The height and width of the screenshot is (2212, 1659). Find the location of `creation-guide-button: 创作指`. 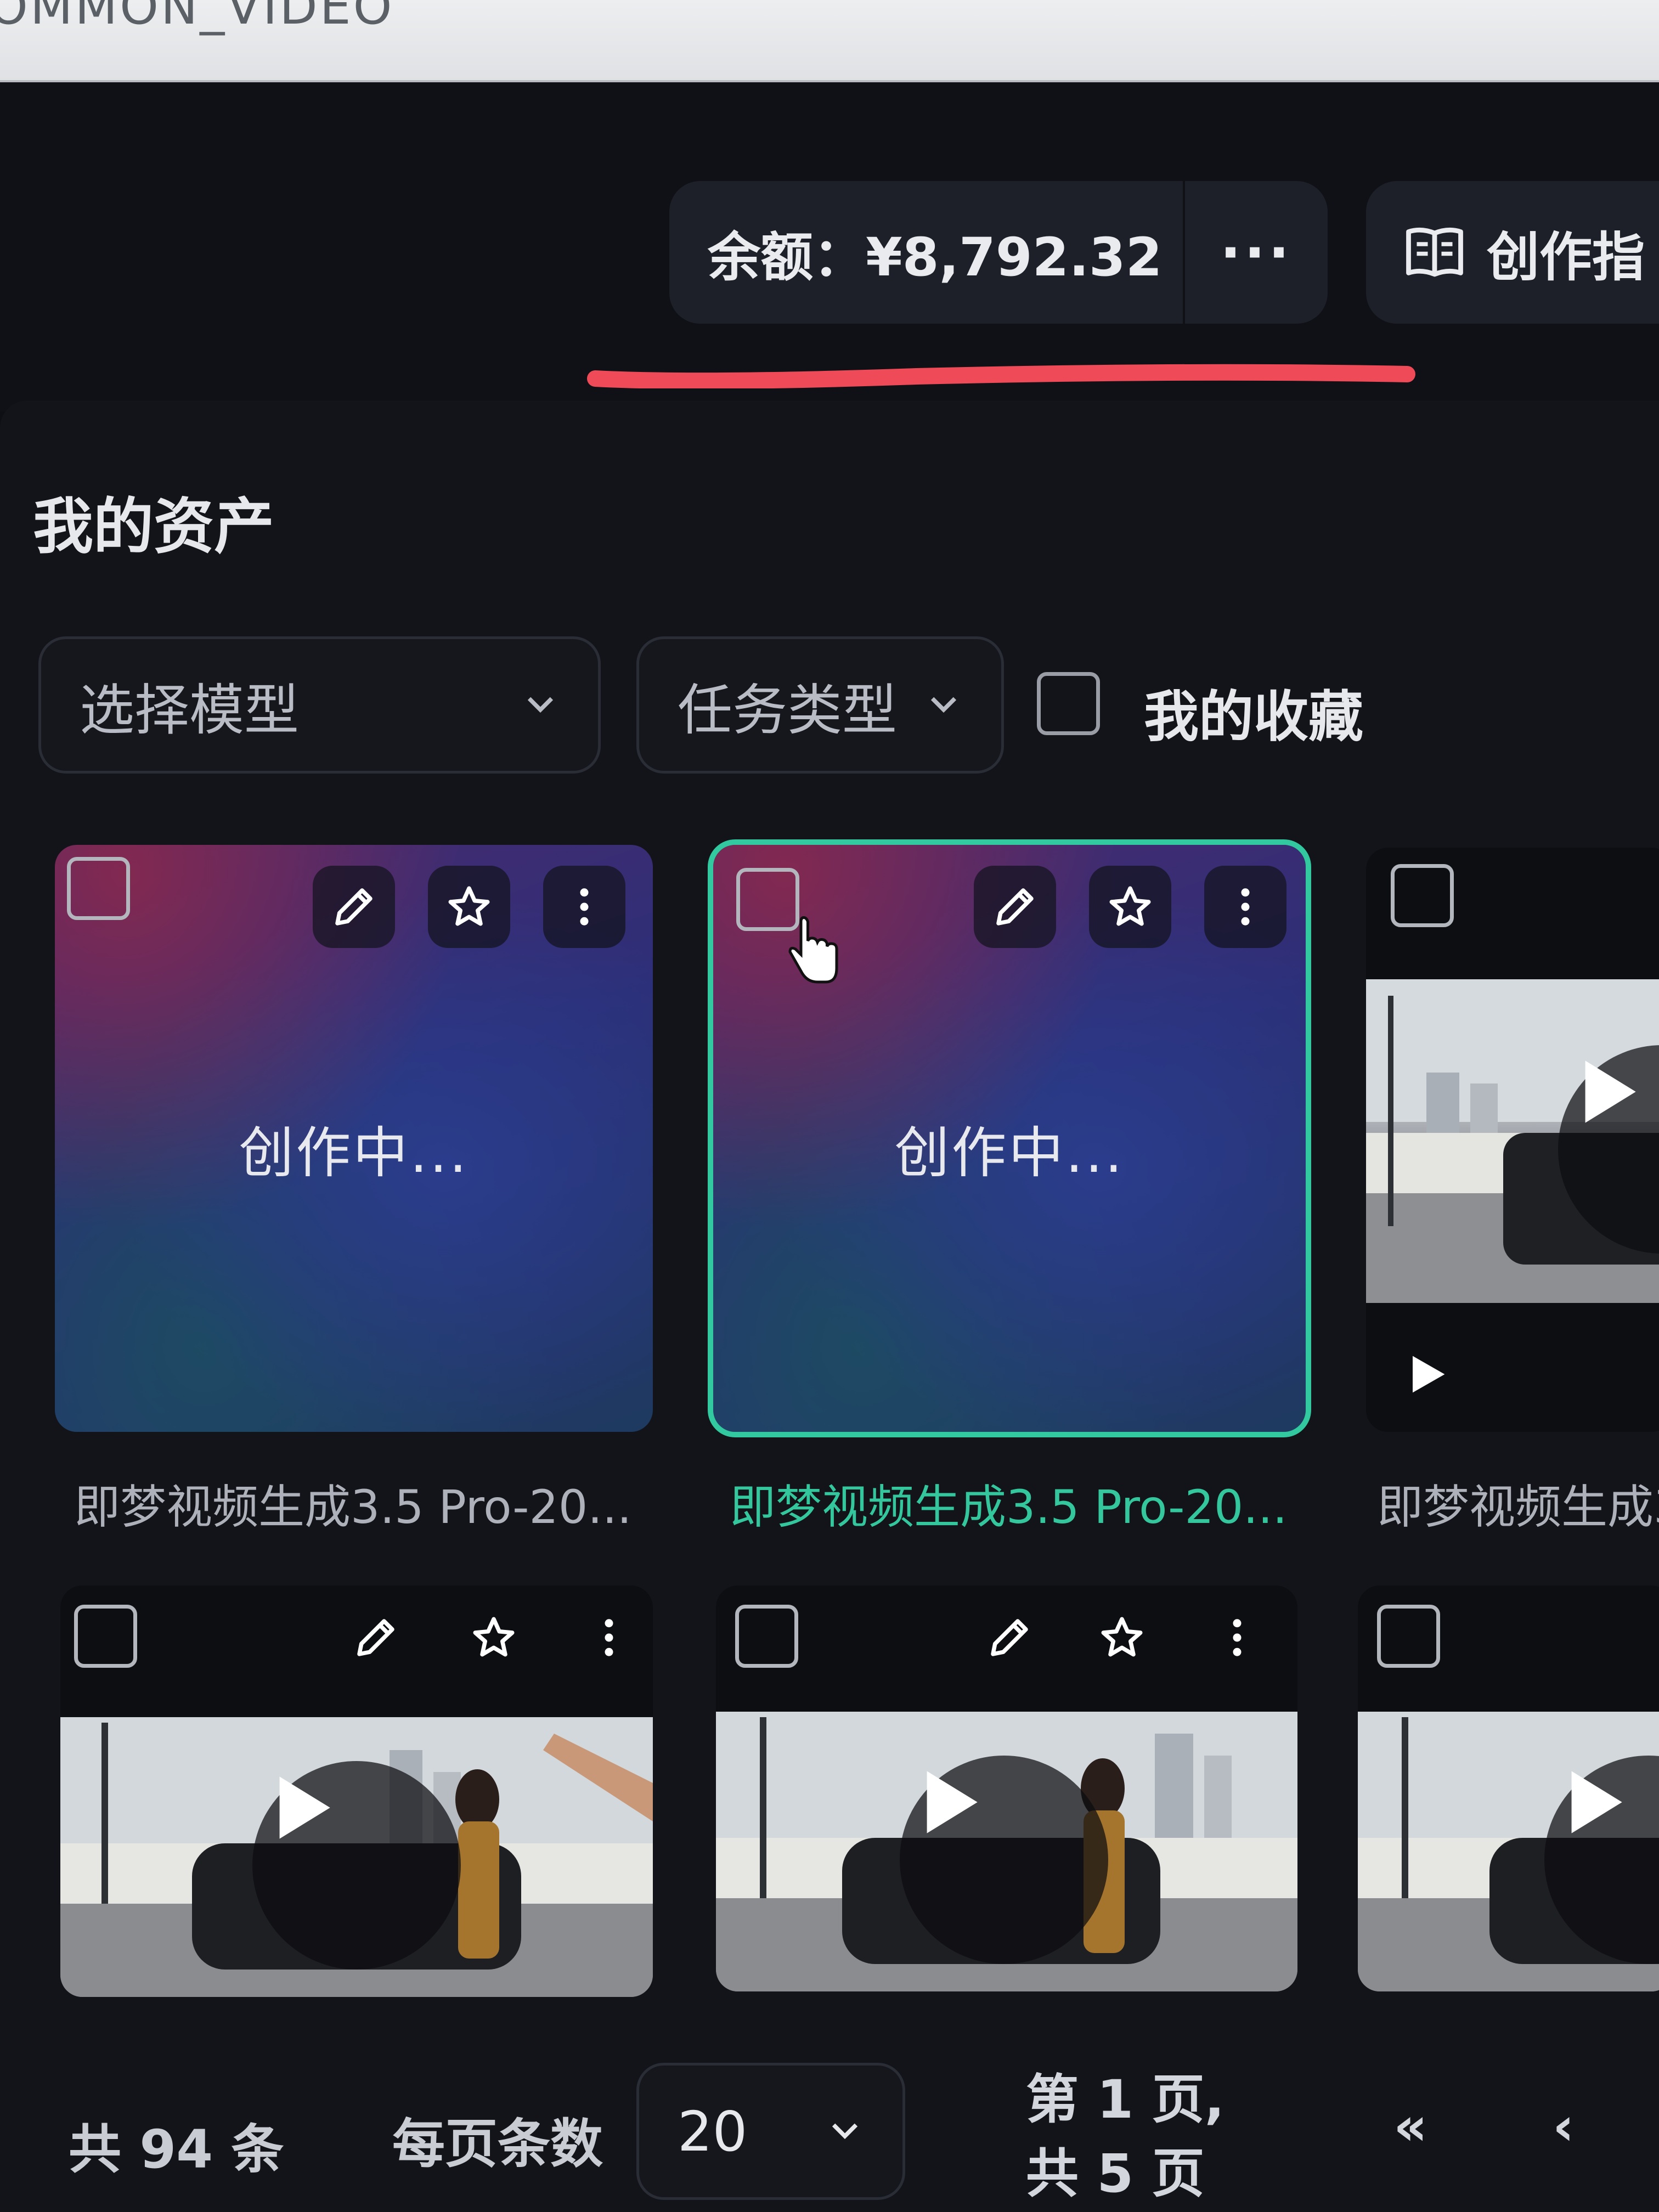

creation-guide-button: 创作指 is located at coordinates (1513, 253).